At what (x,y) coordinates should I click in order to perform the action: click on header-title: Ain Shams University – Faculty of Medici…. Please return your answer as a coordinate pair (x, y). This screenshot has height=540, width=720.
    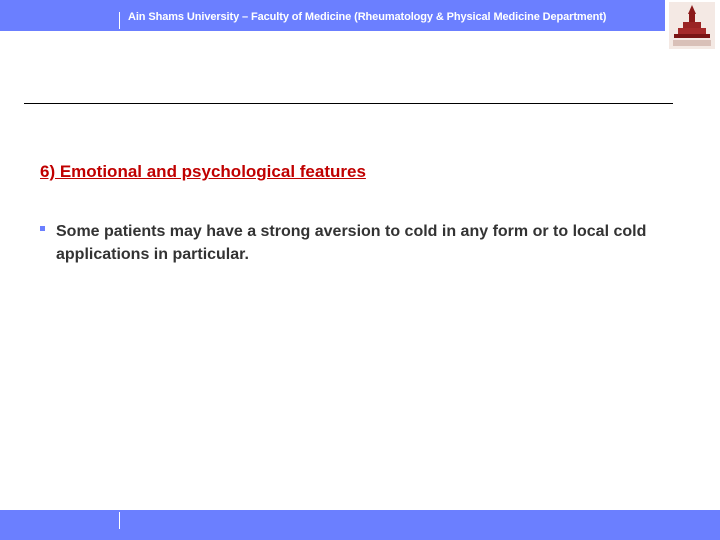
    Looking at the image, I should click on (367, 17).